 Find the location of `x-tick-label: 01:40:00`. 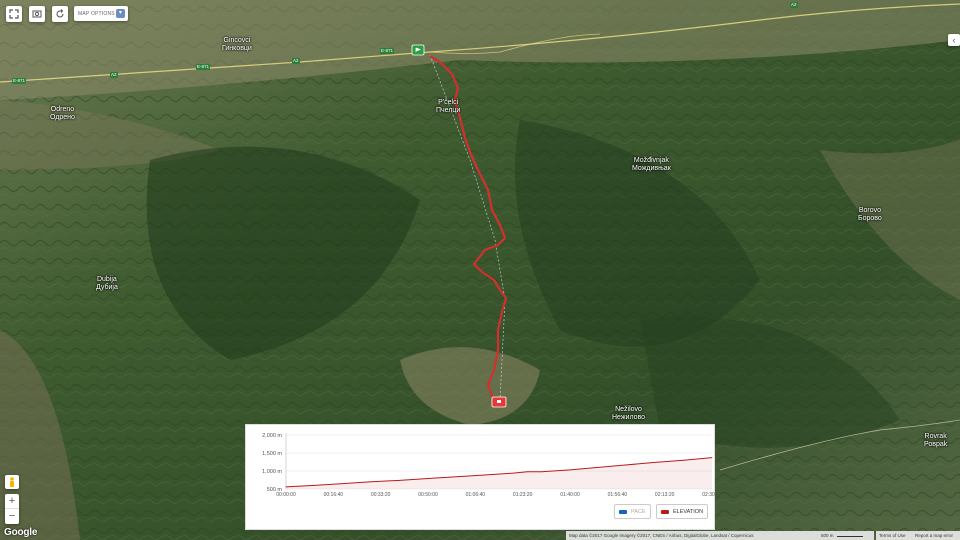

x-tick-label: 01:40:00 is located at coordinates (570, 495).